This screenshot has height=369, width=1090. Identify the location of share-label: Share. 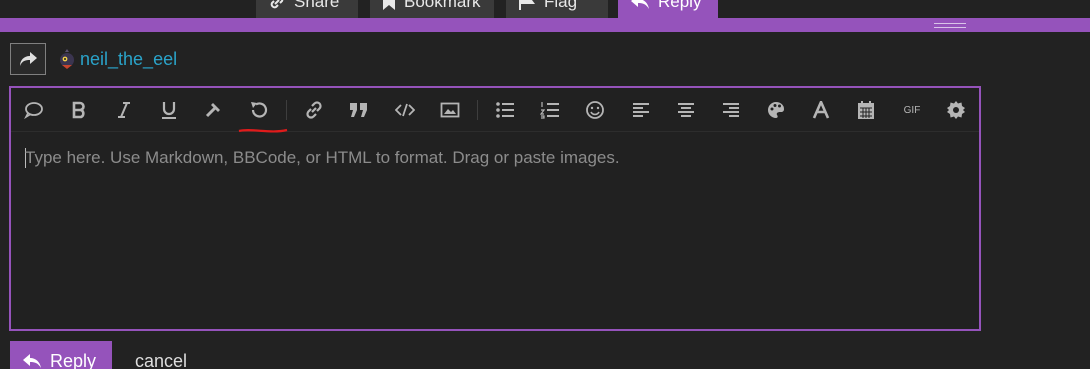
(317, 5).